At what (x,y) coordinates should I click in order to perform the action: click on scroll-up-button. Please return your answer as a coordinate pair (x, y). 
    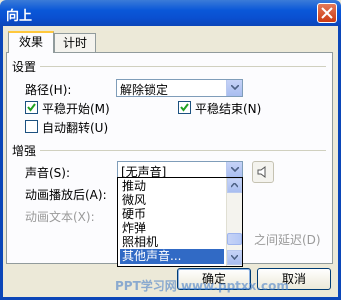
    Looking at the image, I should click on (234, 185).